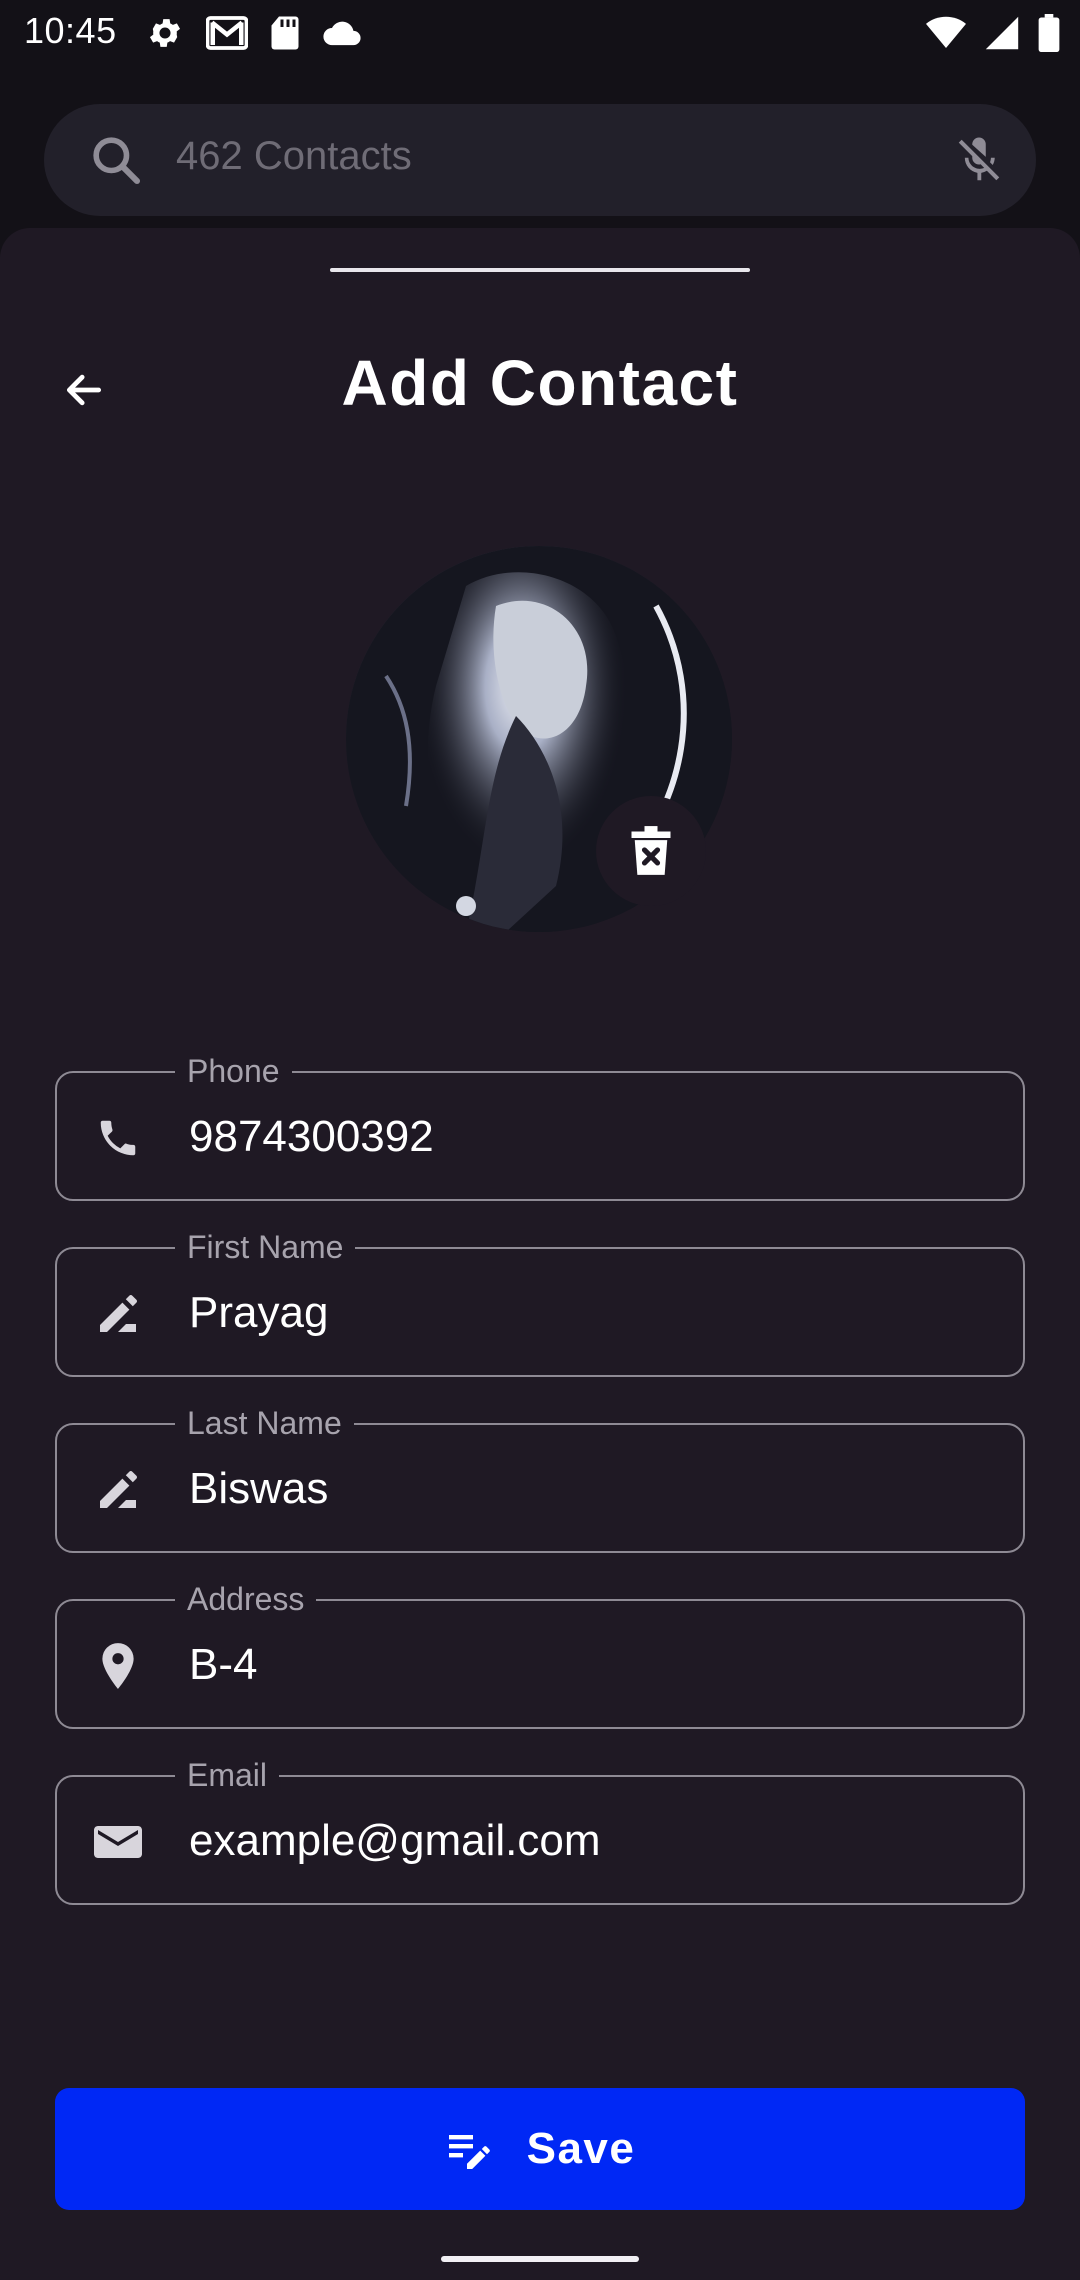 The width and height of the screenshot is (1080, 2280). Describe the element at coordinates (118, 1666) in the screenshot. I see `location-pin-icon` at that location.